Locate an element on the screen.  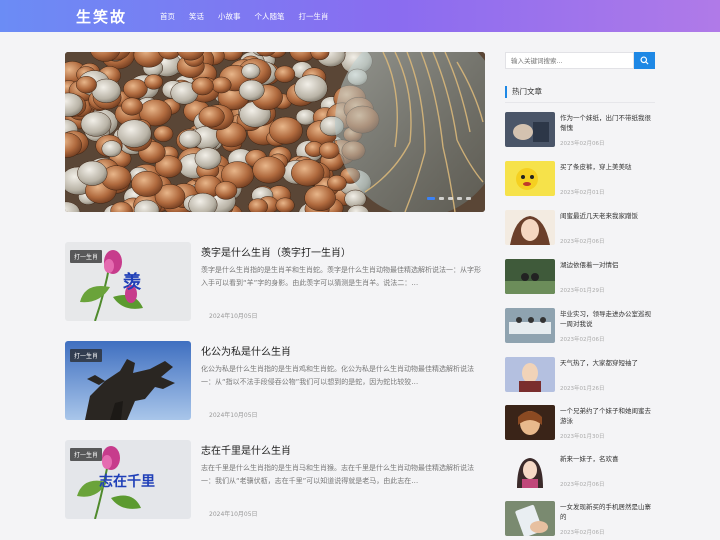
svg-text: 羡 is located at coordinates (132, 282).